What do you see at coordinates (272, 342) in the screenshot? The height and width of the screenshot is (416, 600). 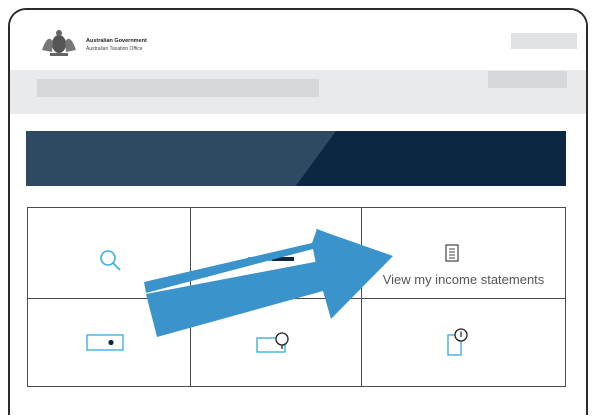 I see `search-card-icon` at bounding box center [272, 342].